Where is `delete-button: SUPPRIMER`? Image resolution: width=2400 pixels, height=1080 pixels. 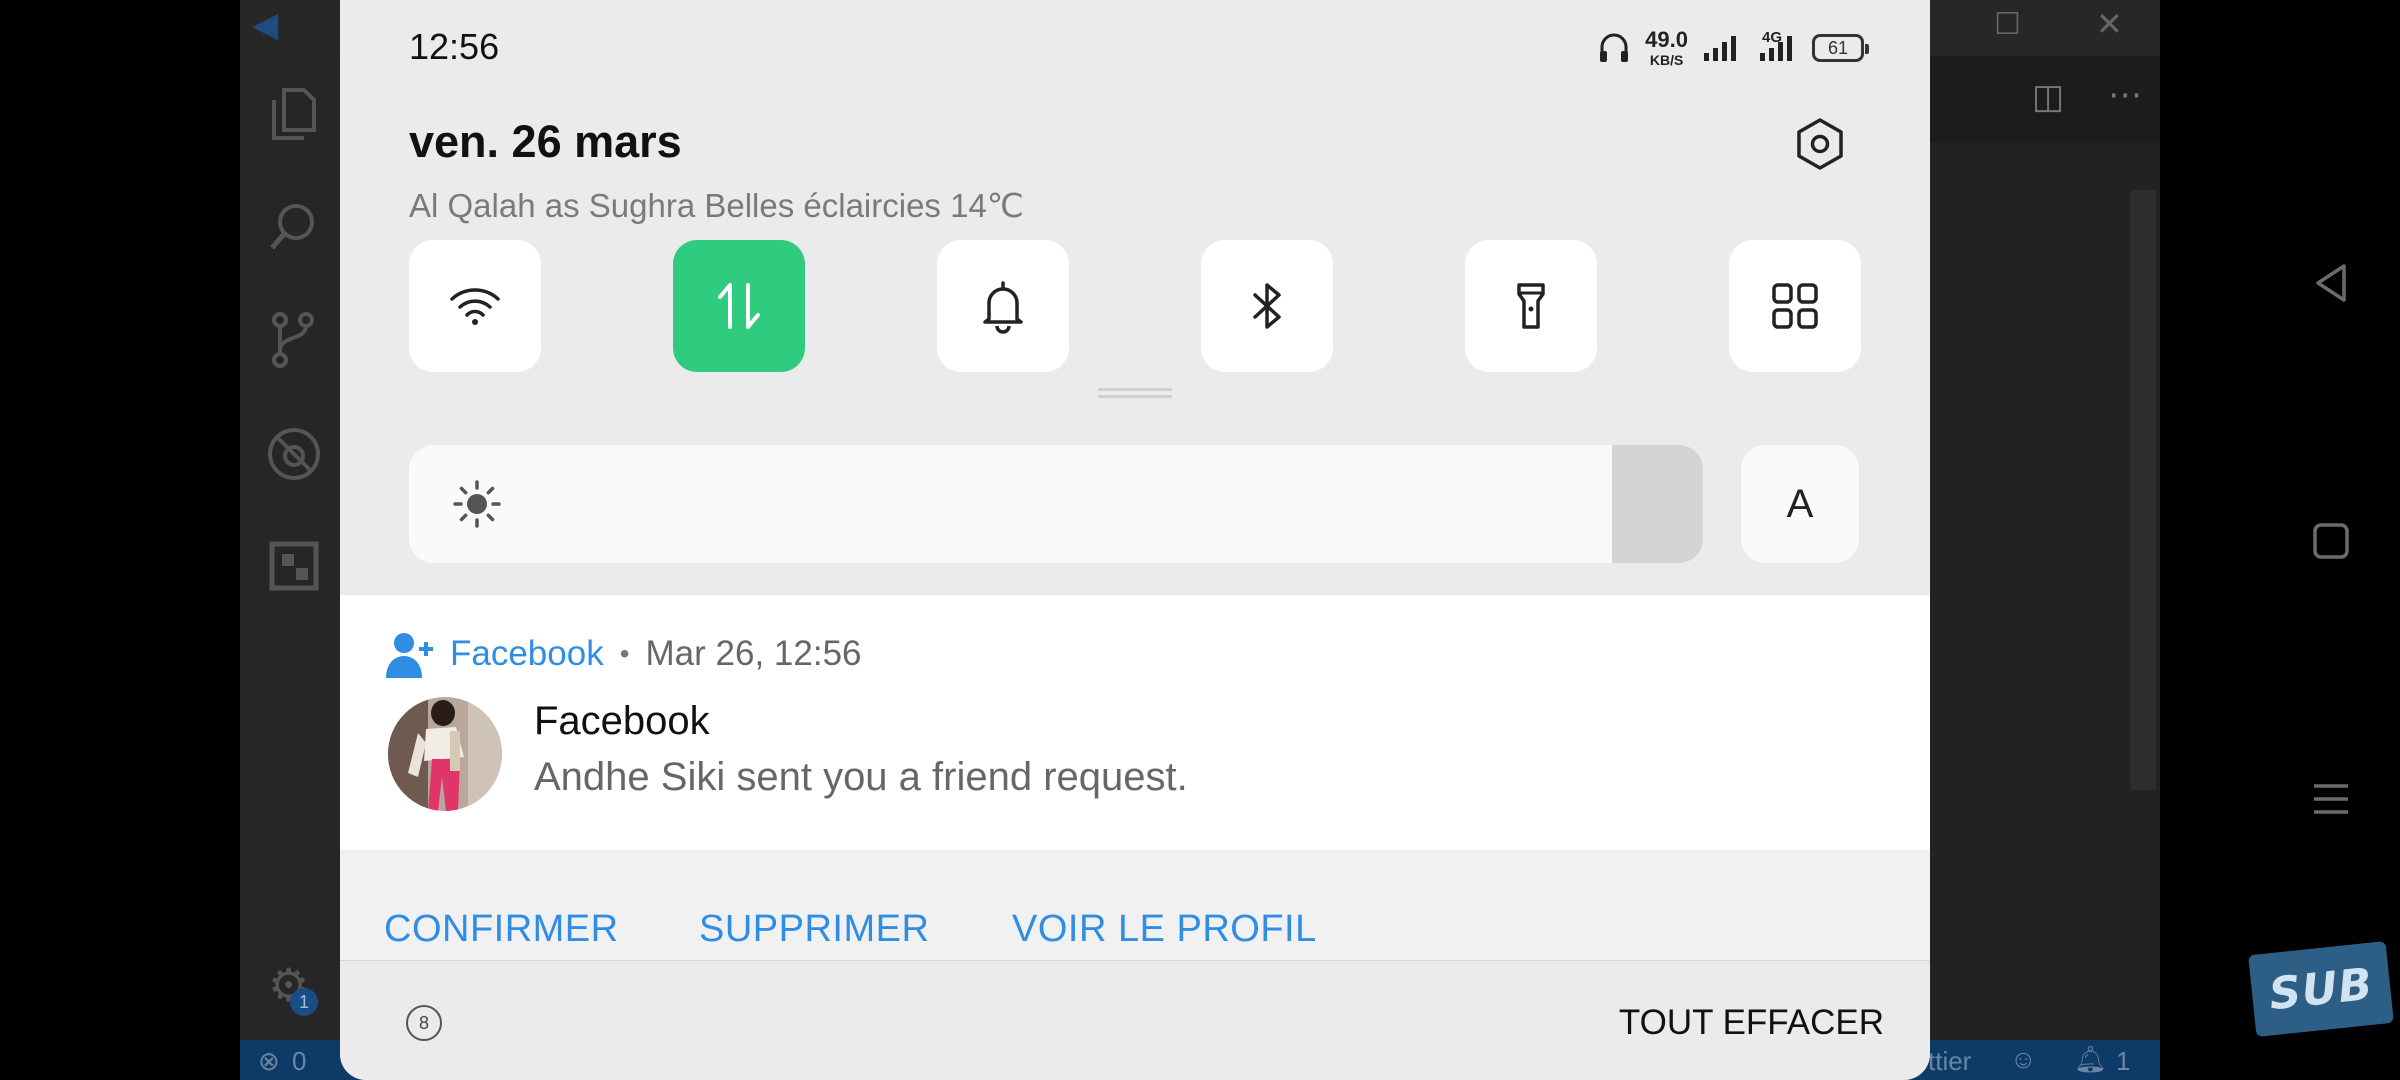
delete-button: SUPPRIMER is located at coordinates (814, 929).